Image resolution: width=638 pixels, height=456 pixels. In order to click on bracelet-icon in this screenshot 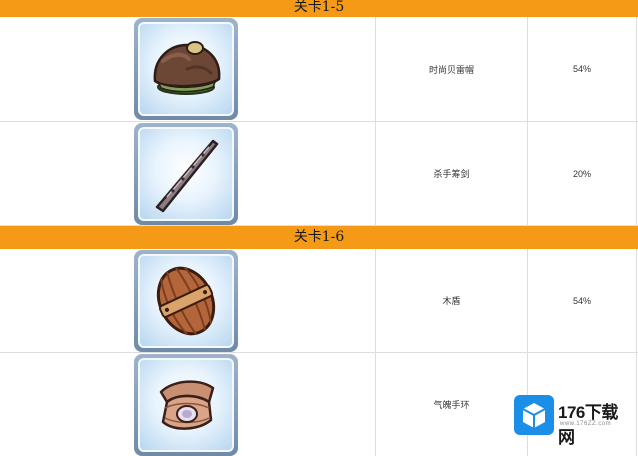, I will do `click(187, 405)`.